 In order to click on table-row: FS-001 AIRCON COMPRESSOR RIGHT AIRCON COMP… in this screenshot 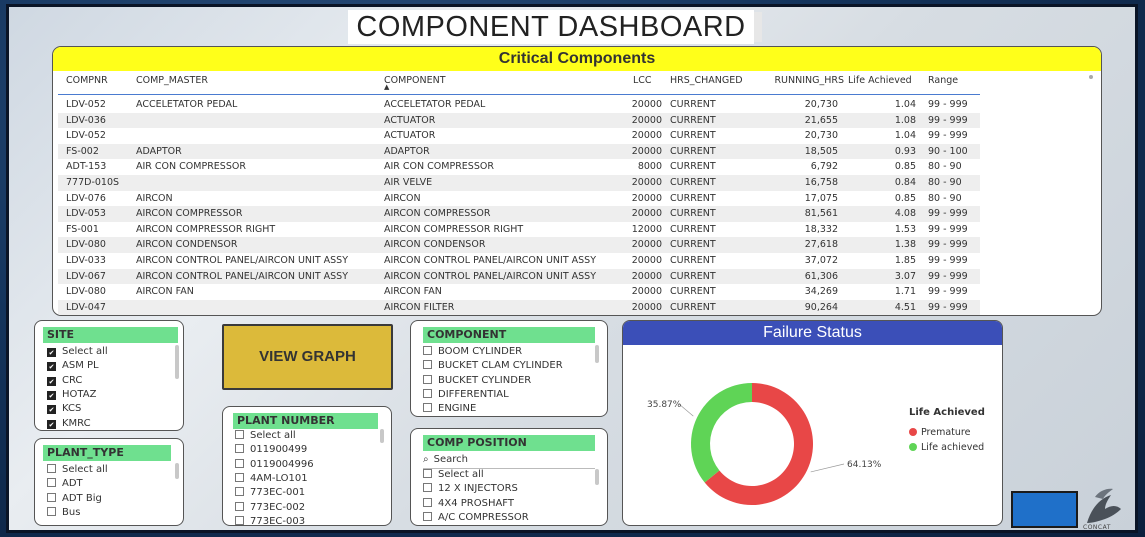, I will do `click(519, 230)`.